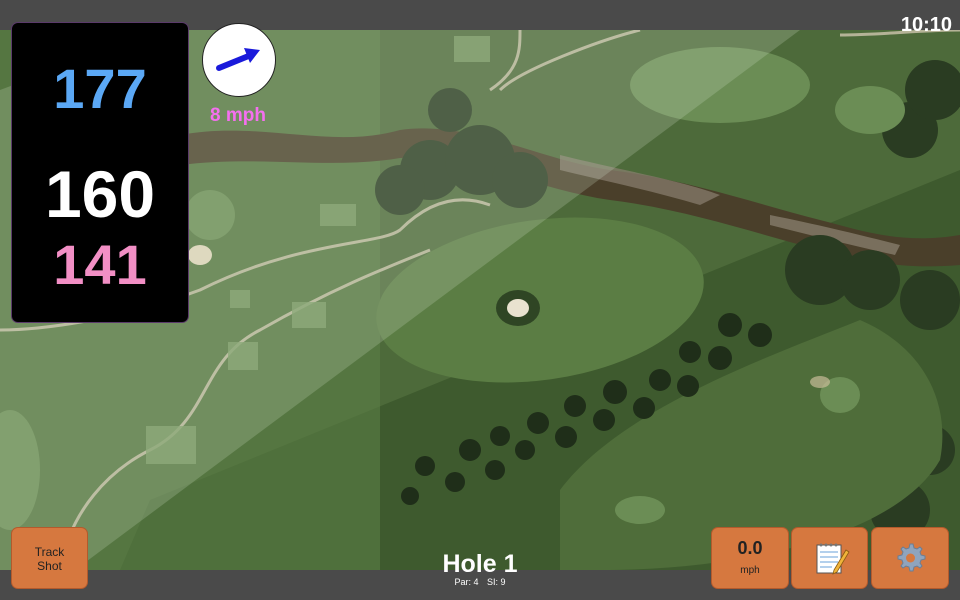 The image size is (960, 600). I want to click on distance-panel: 177 160 141, so click(100, 172).